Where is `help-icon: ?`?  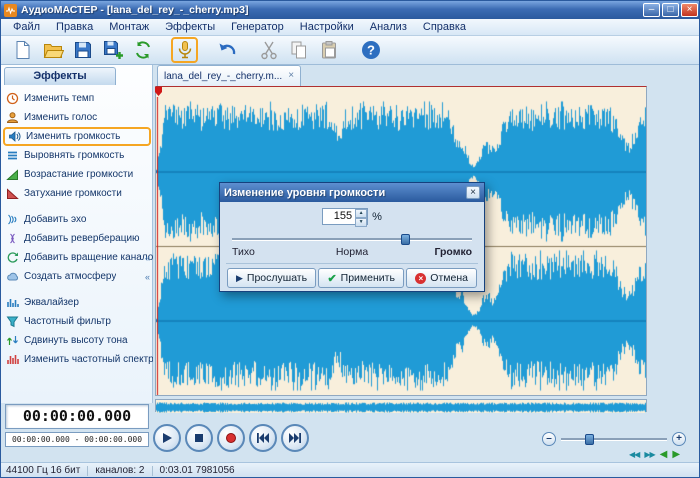 help-icon: ? is located at coordinates (370, 50).